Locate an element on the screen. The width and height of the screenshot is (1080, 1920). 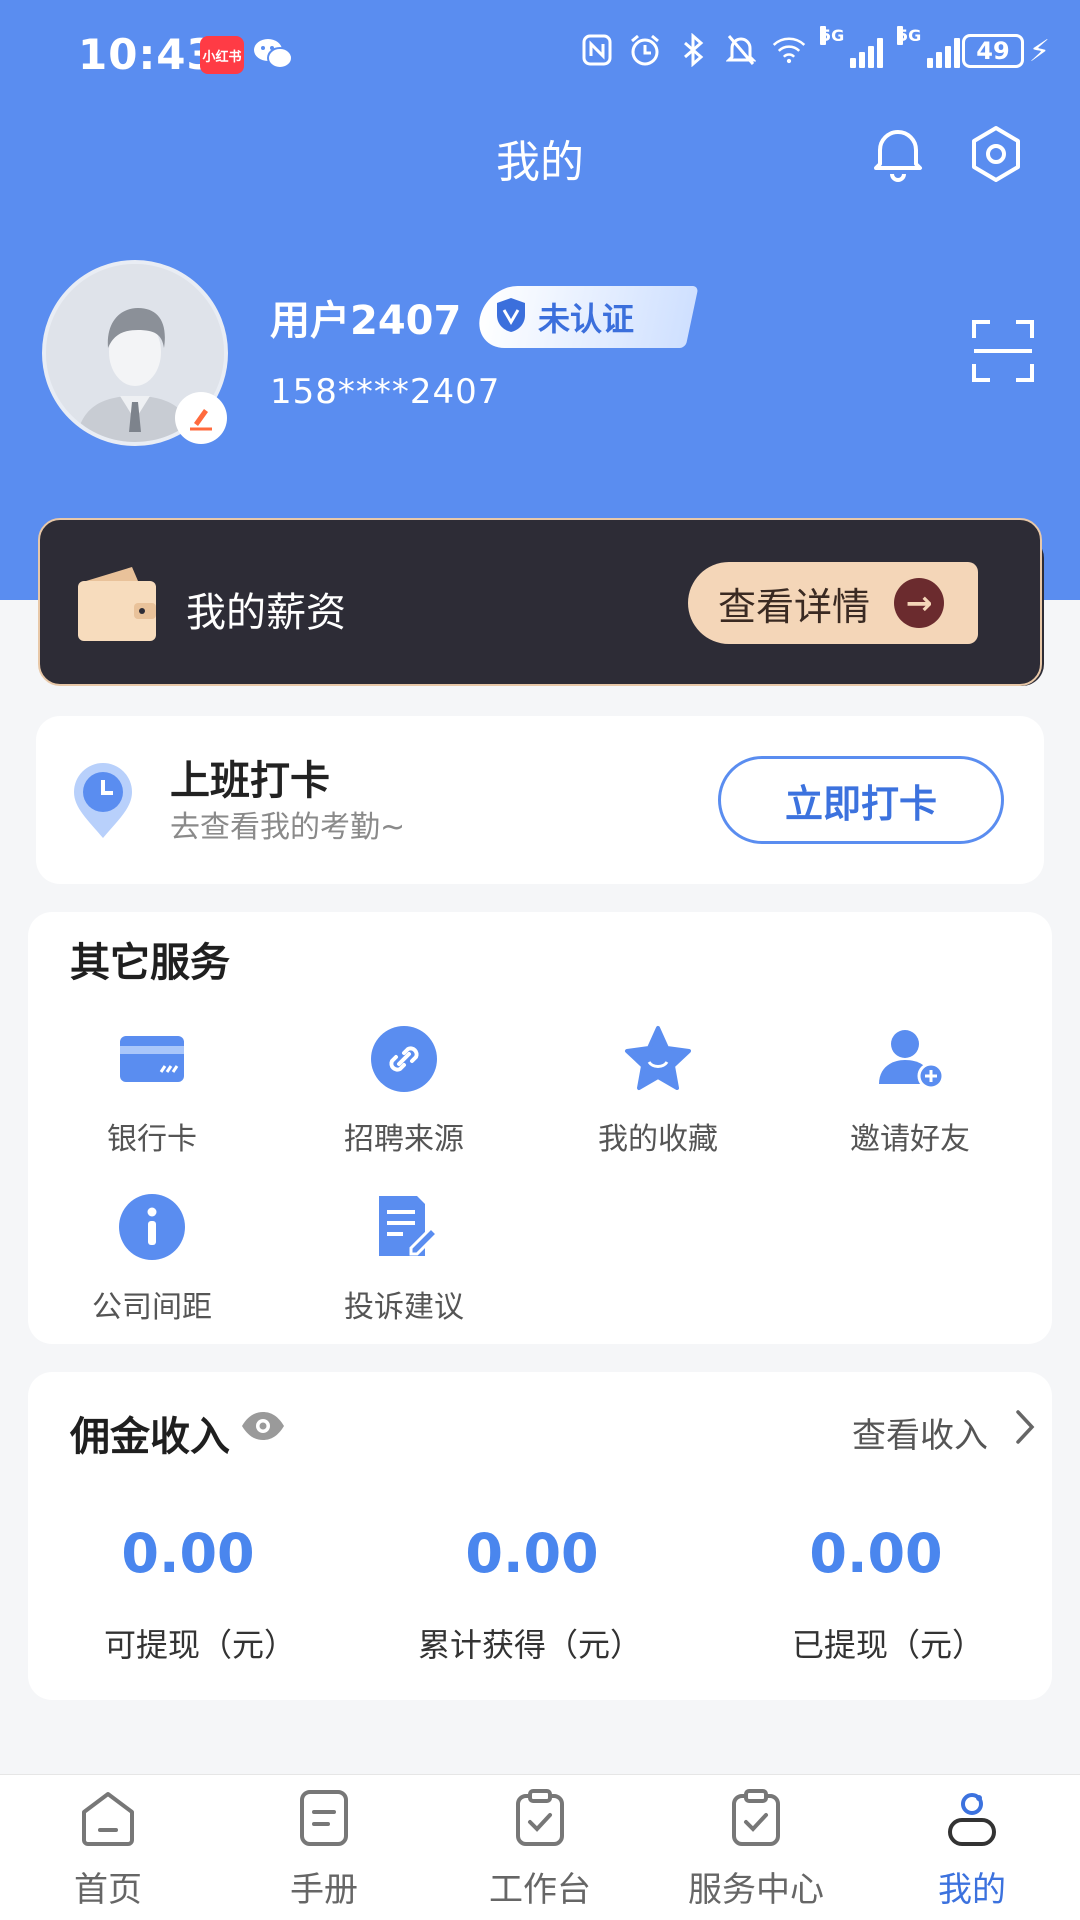
bluetooth-icon is located at coordinates (693, 50).